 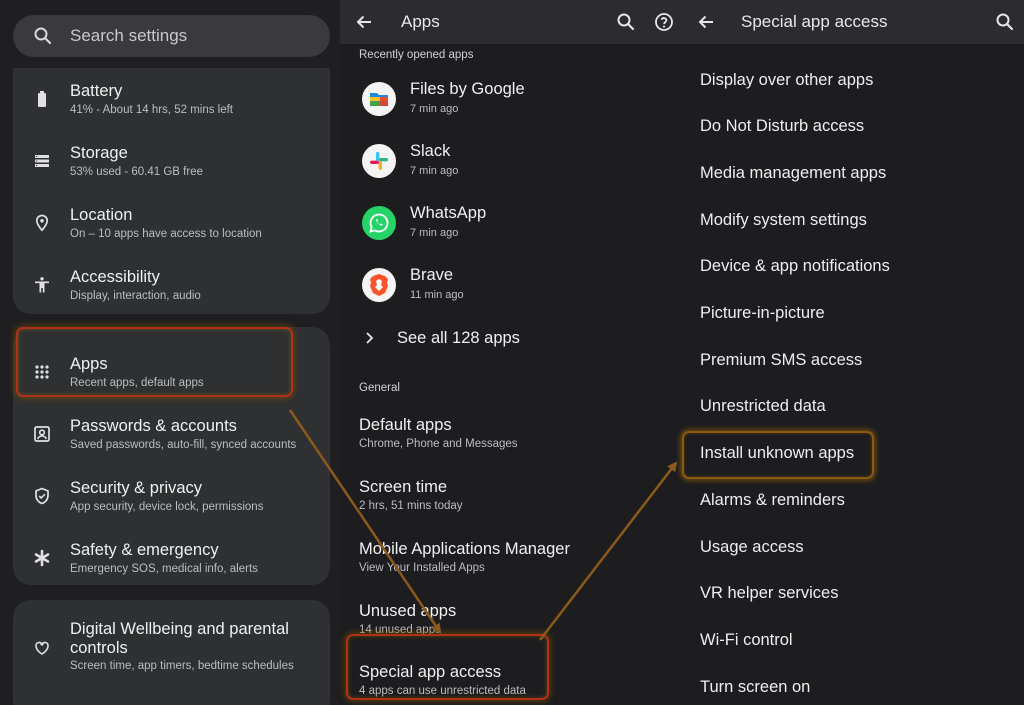 I want to click on apps-item-title: Screen time, so click(x=403, y=487).